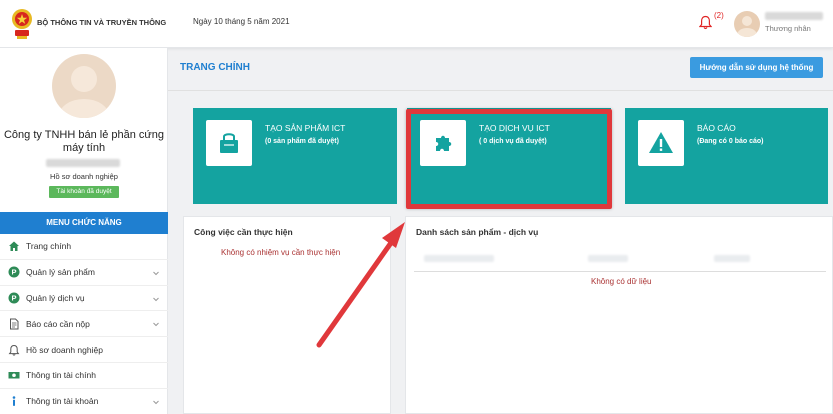 The height and width of the screenshot is (414, 833). I want to click on card-subtitle: (Đang có 0 báo cáo), so click(730, 141).